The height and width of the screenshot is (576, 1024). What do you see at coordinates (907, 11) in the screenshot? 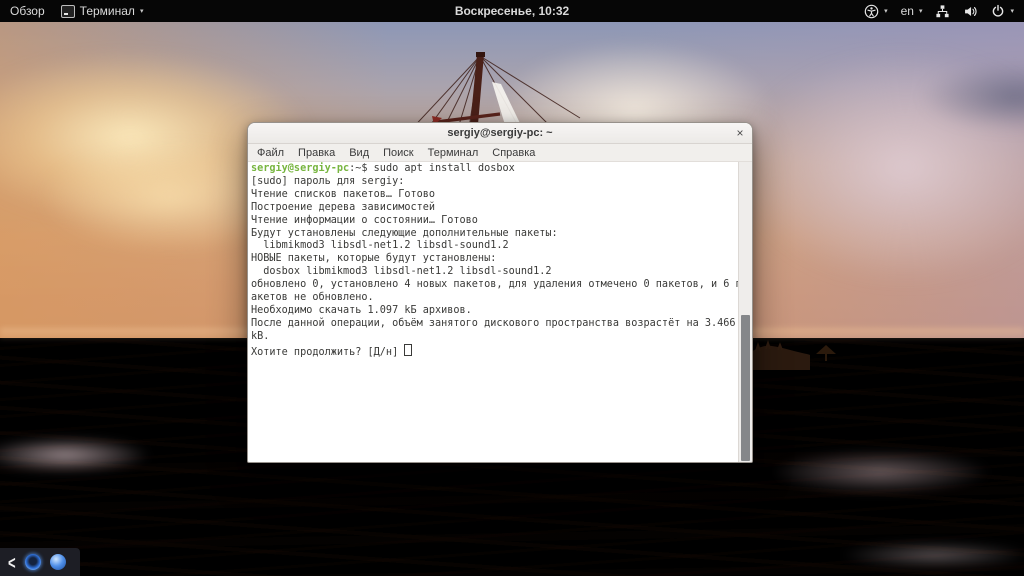
I see `language-label: en` at bounding box center [907, 11].